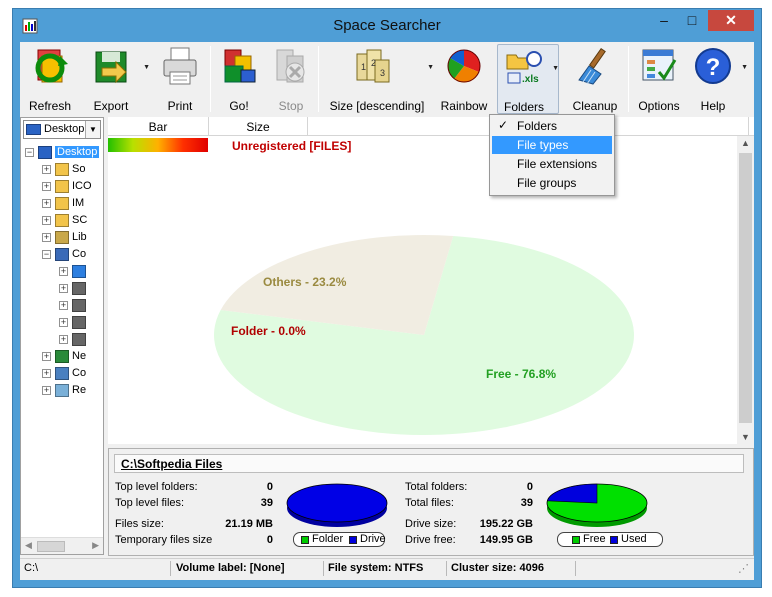  Describe the element at coordinates (429, 463) in the screenshot. I see `path-box: C:\Softpedia Files` at that location.